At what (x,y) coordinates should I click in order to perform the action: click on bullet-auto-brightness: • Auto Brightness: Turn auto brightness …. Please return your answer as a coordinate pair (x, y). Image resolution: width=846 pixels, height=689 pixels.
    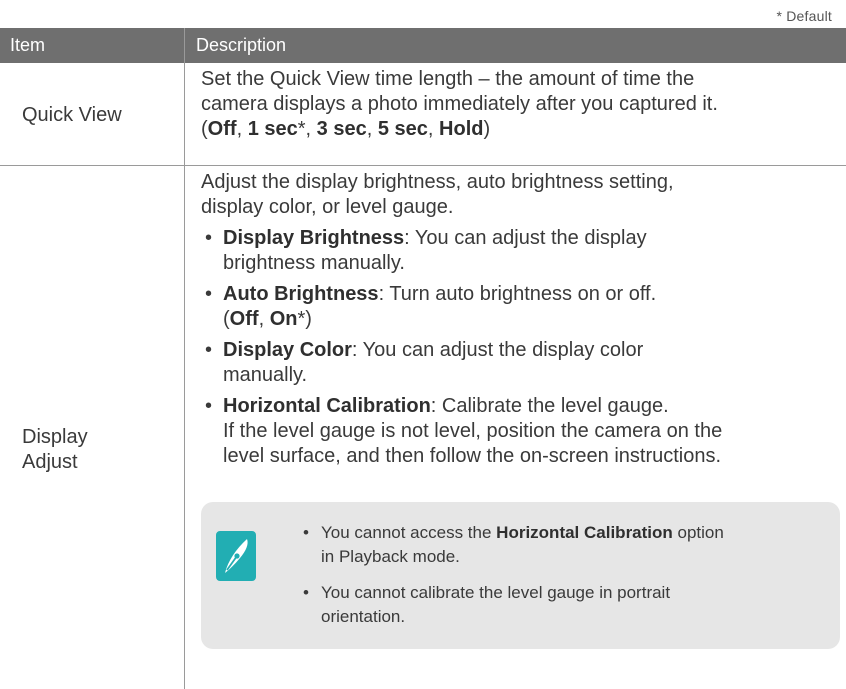
    Looking at the image, I should click on (431, 306).